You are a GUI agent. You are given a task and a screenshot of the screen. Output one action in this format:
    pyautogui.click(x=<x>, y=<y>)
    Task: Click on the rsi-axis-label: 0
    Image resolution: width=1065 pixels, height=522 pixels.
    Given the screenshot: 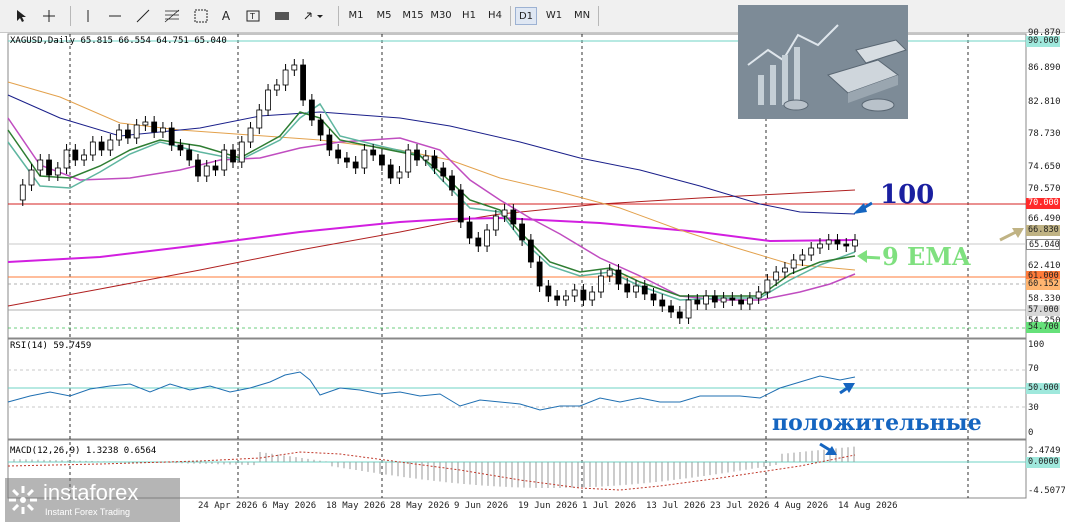 What is the action you would take?
    pyautogui.click(x=1031, y=433)
    